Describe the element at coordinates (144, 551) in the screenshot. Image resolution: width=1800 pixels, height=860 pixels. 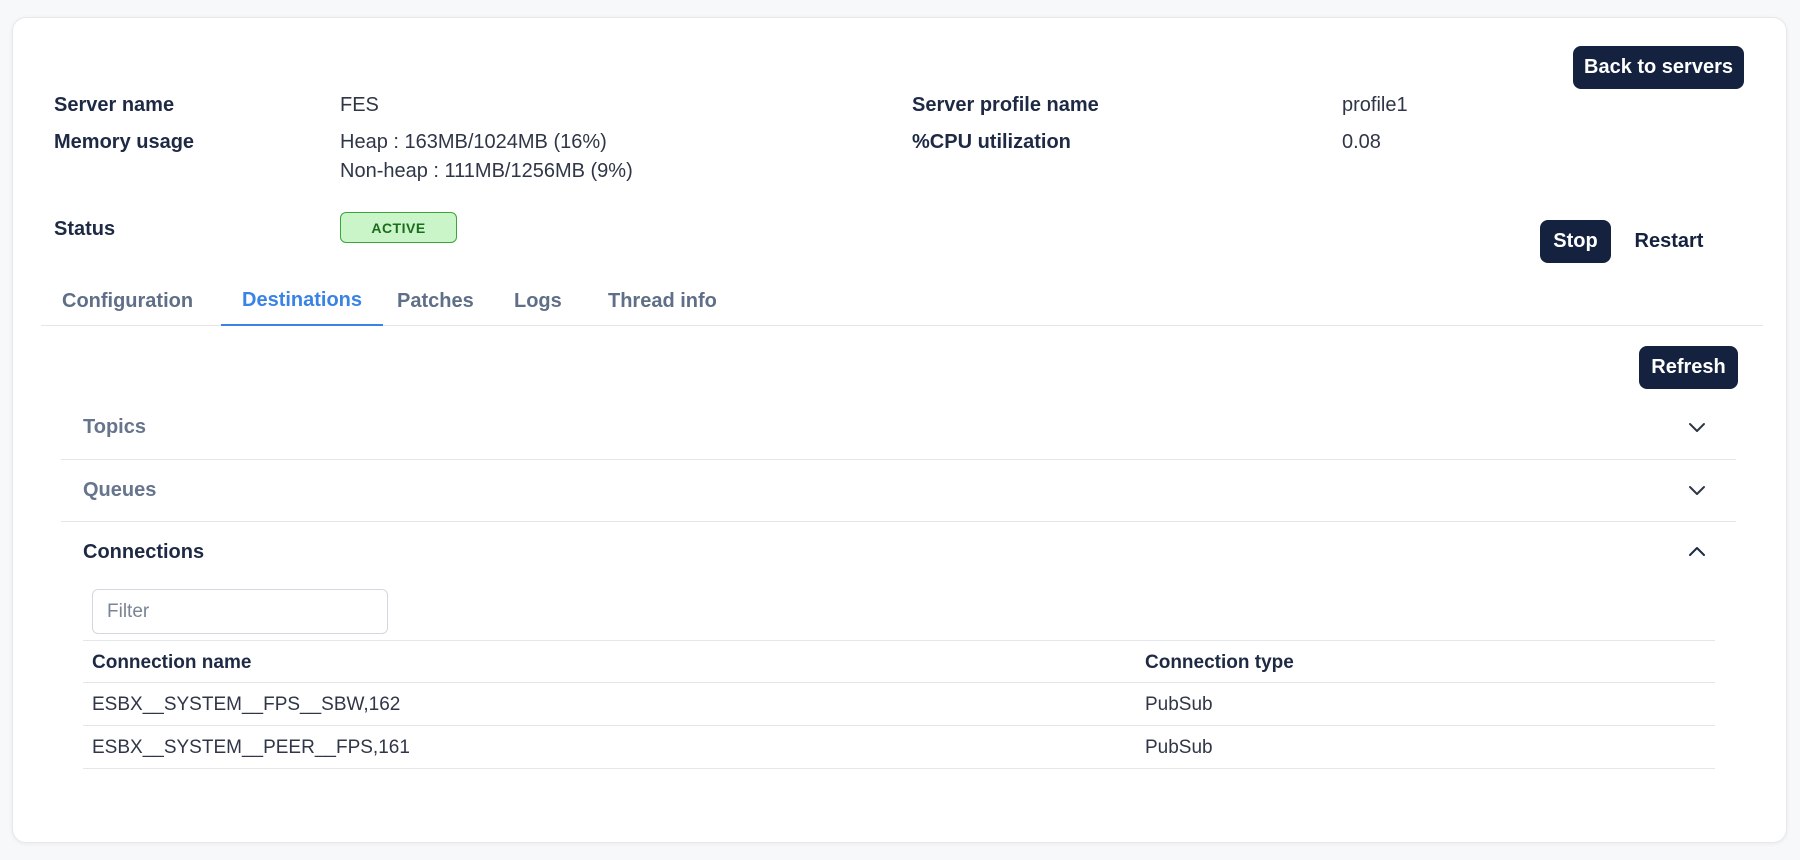
I see `accordion-connections-label: Connections` at that location.